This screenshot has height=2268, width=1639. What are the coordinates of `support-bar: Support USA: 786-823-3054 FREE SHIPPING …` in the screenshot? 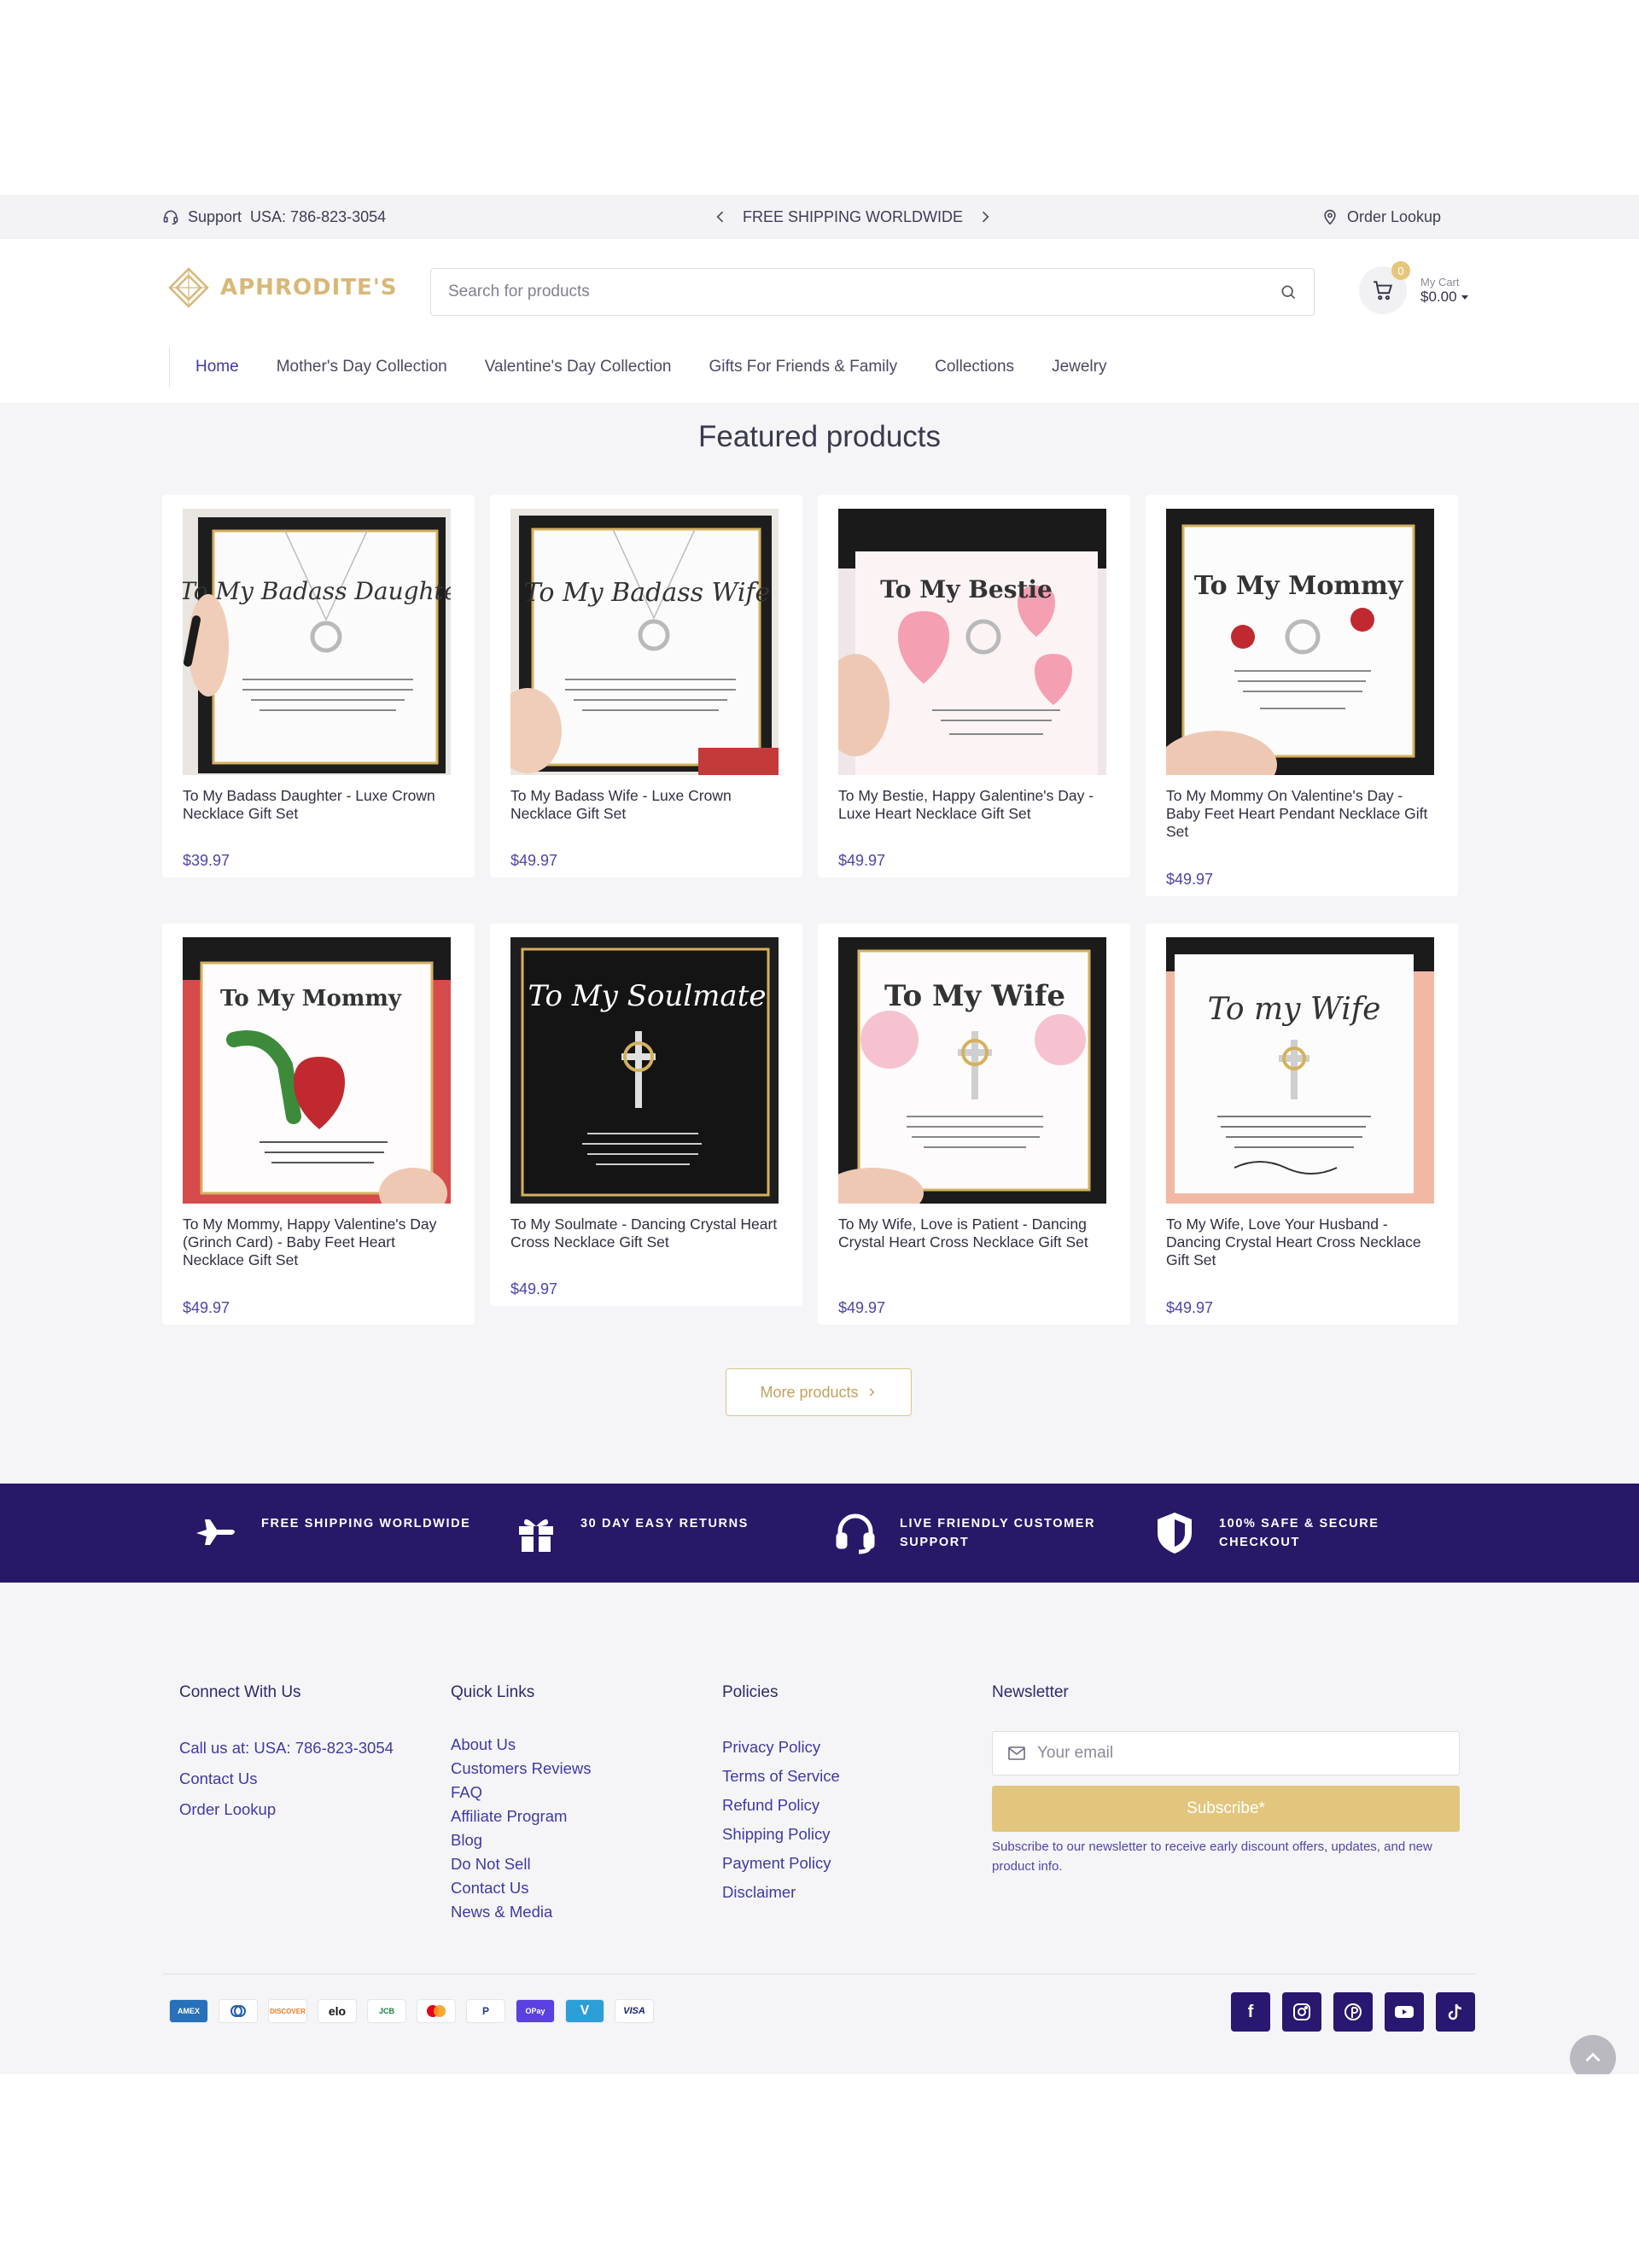 It's located at (819, 217).